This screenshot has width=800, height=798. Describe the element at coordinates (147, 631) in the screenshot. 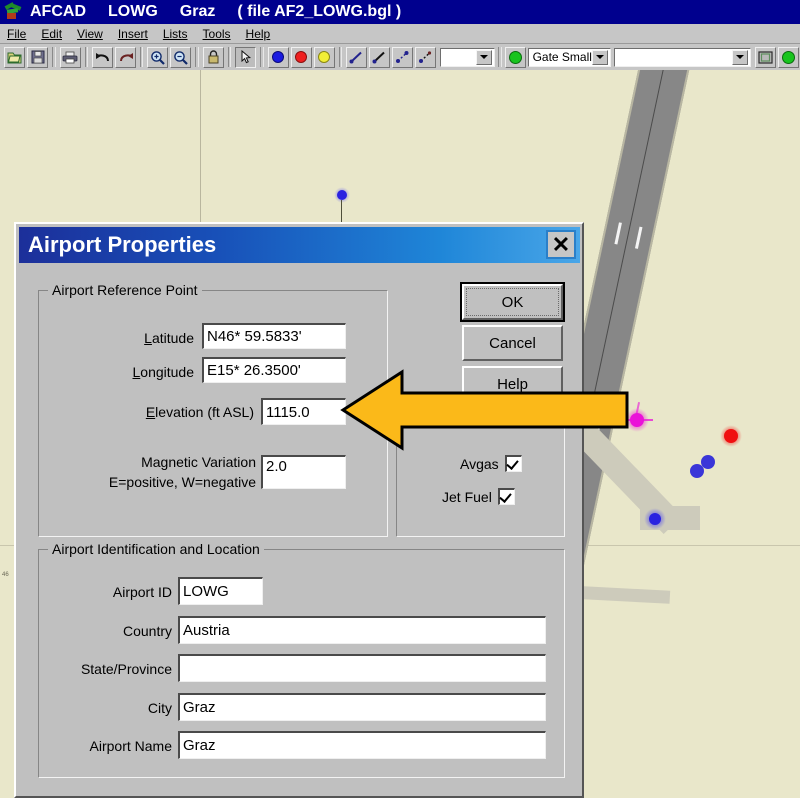

I see `country-label-text: Country` at that location.